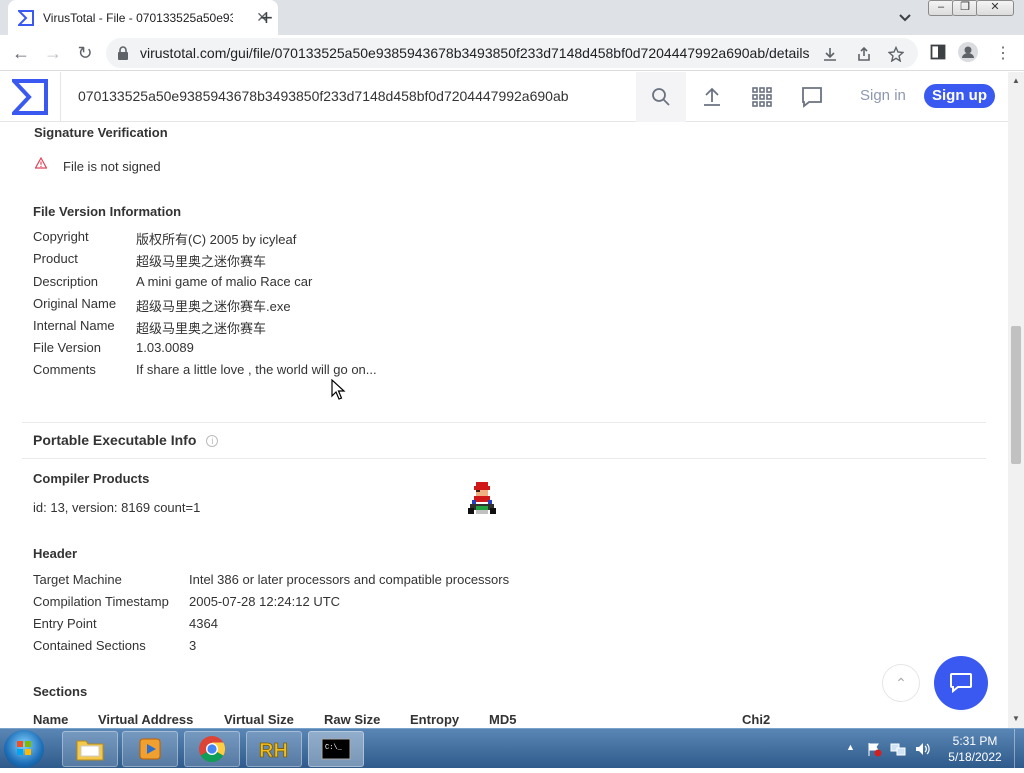  What do you see at coordinates (896, 54) in the screenshot?
I see `bookmark-star-icon` at bounding box center [896, 54].